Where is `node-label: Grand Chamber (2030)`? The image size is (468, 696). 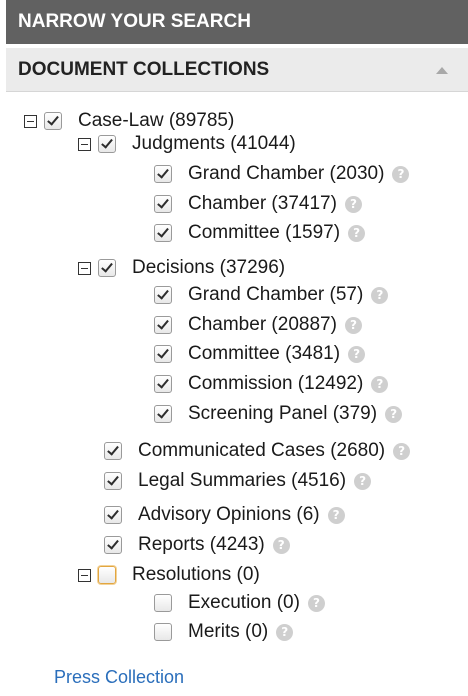 node-label: Grand Chamber (2030) is located at coordinates (286, 173).